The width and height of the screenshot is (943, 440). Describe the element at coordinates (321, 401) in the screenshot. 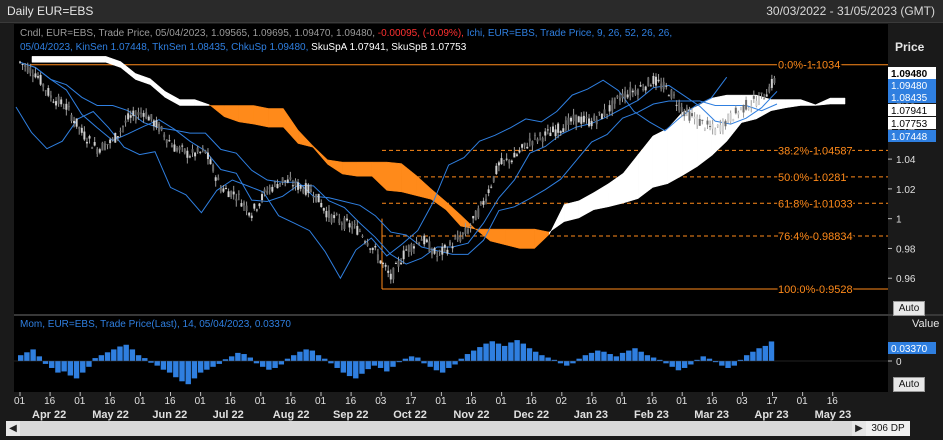

I see `date-tick-label: 01` at that location.